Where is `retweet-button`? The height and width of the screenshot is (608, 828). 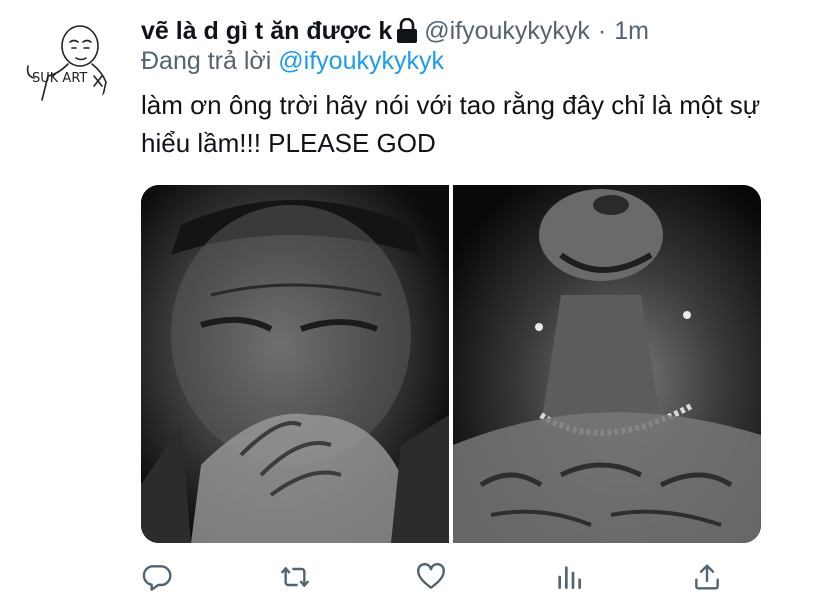
retweet-button is located at coordinates (295, 577).